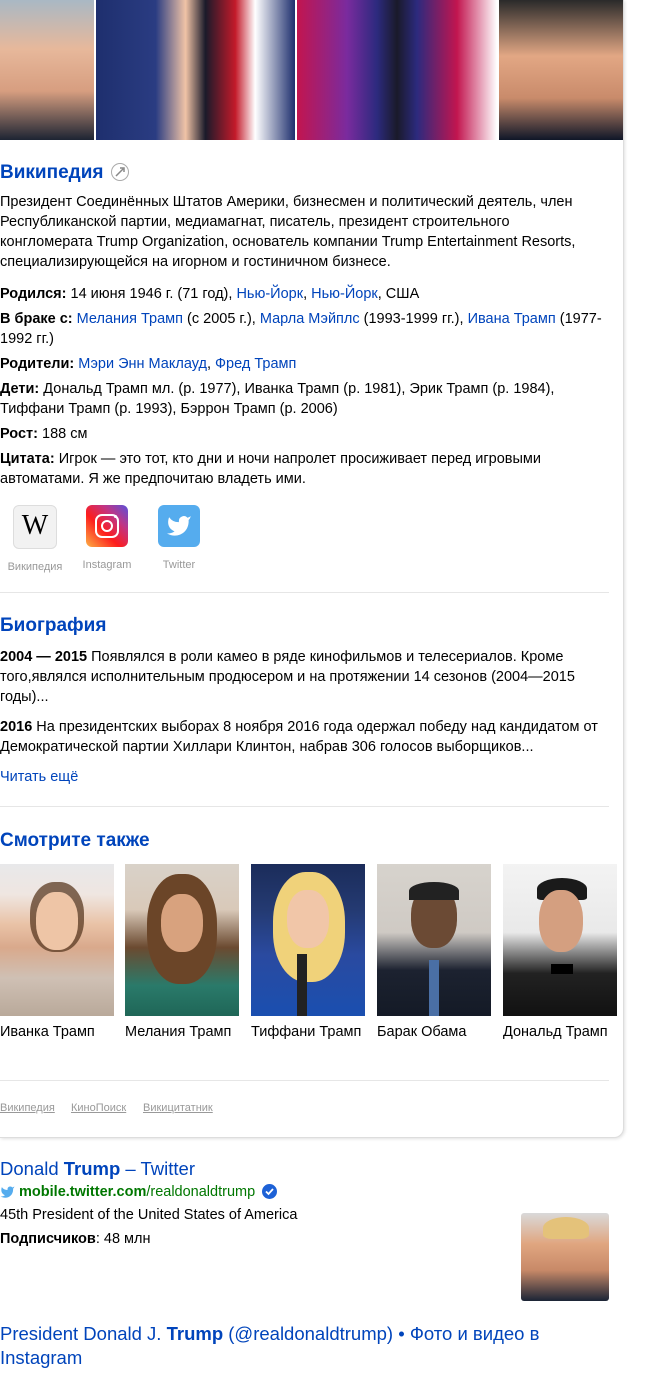  What do you see at coordinates (119, 172) in the screenshot?
I see `rocket-icon` at bounding box center [119, 172].